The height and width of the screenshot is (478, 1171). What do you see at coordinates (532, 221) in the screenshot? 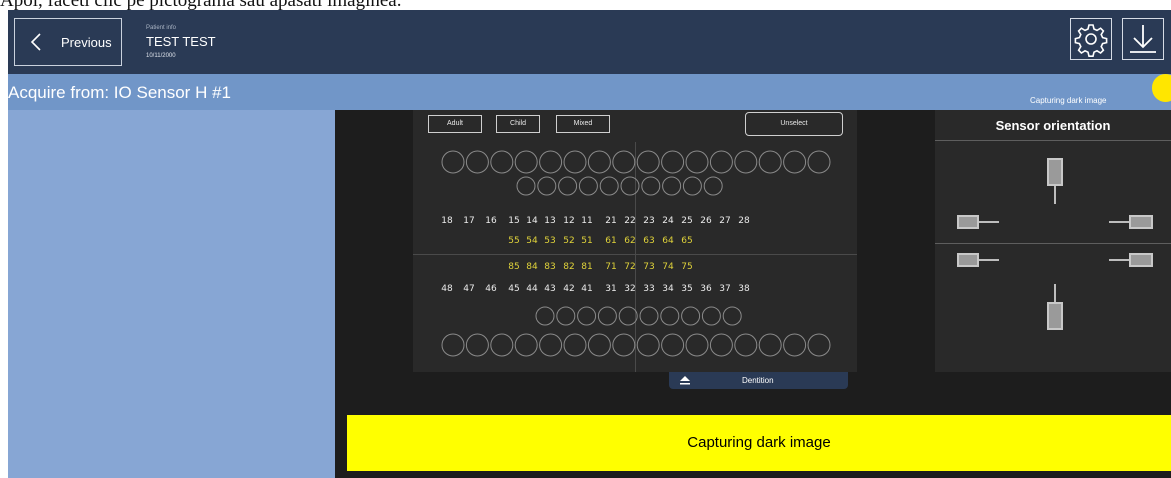
I see `tooth-number-upper-permanent: 14` at bounding box center [532, 221].